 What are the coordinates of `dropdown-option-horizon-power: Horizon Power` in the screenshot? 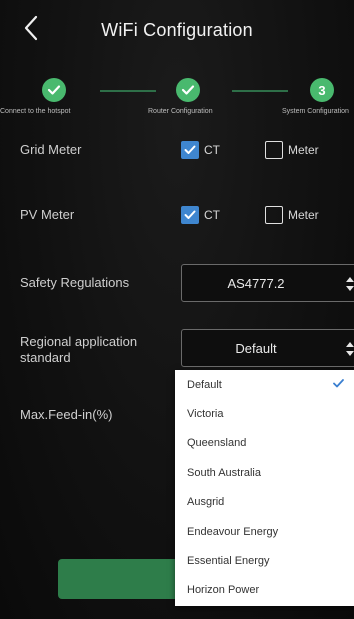 It's located at (264, 589).